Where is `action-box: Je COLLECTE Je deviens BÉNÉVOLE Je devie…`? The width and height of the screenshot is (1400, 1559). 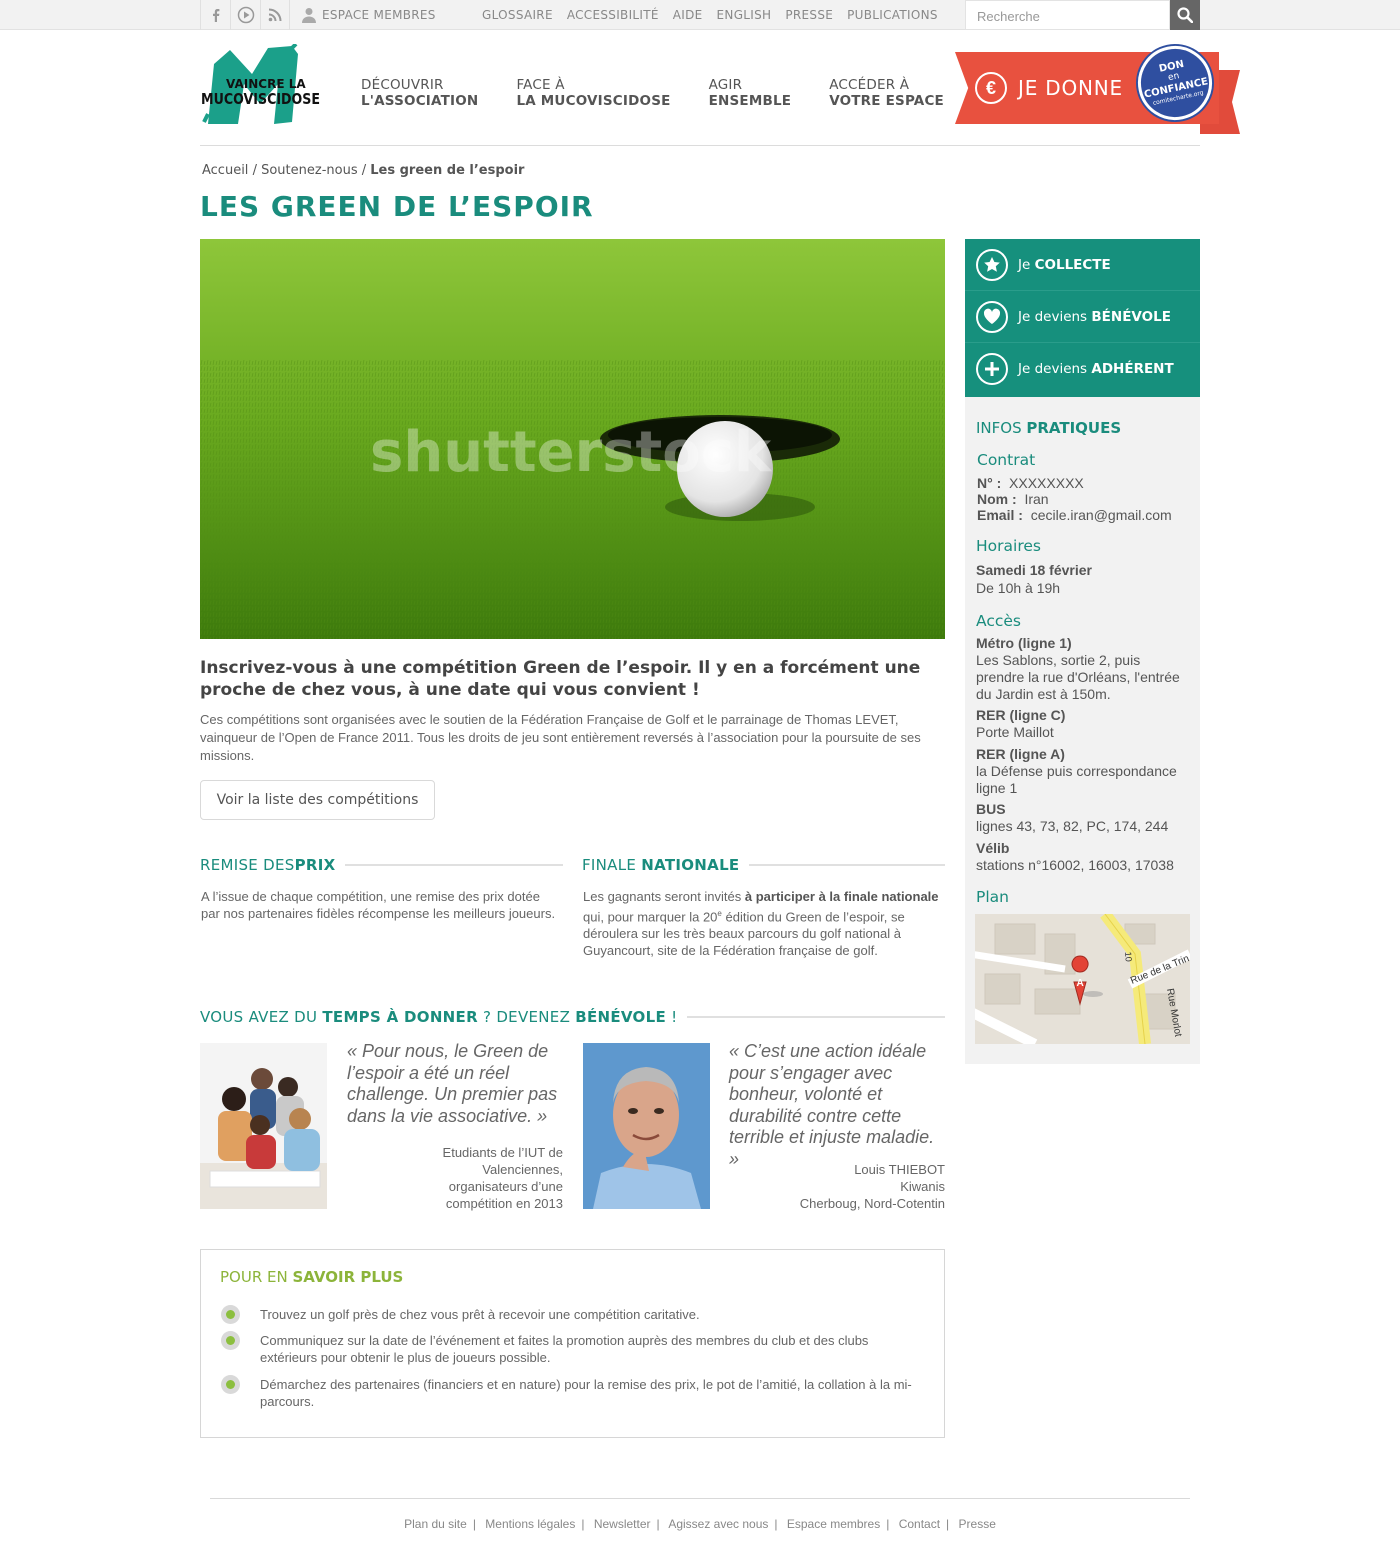 action-box: Je COLLECTE Je deviens BÉNÉVOLE Je devie… is located at coordinates (1082, 318).